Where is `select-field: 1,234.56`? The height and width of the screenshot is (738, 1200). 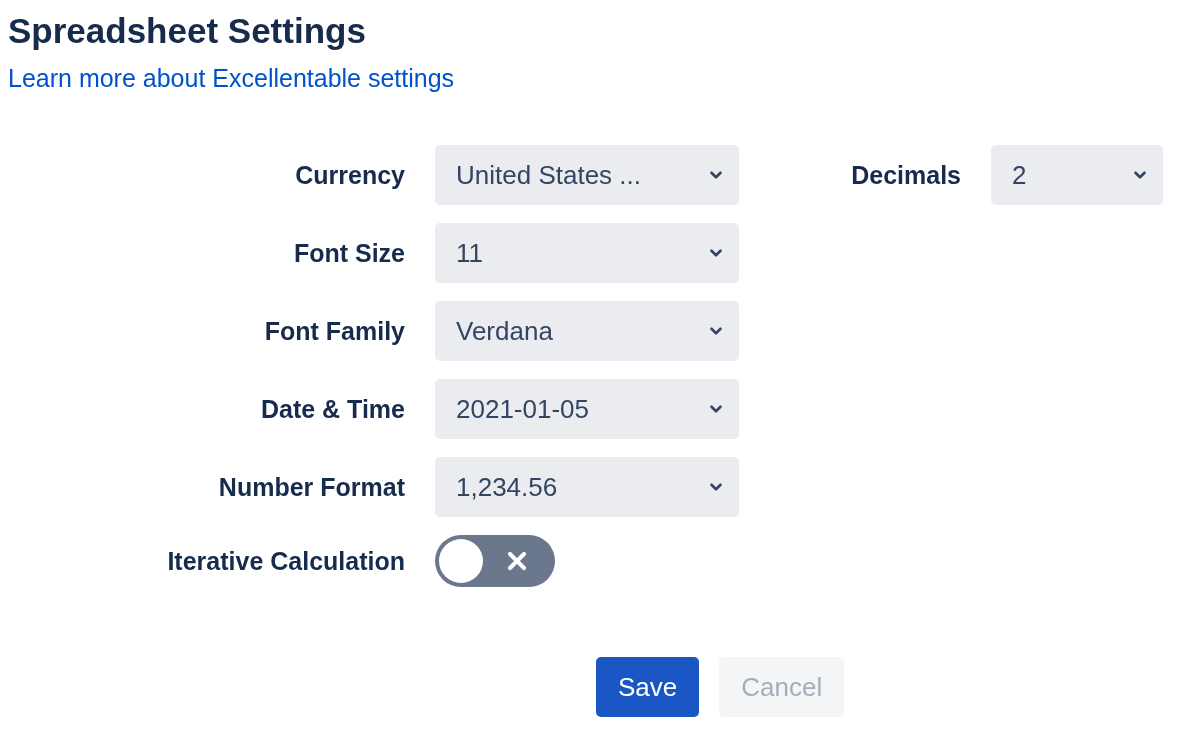 select-field: 1,234.56 is located at coordinates (587, 487).